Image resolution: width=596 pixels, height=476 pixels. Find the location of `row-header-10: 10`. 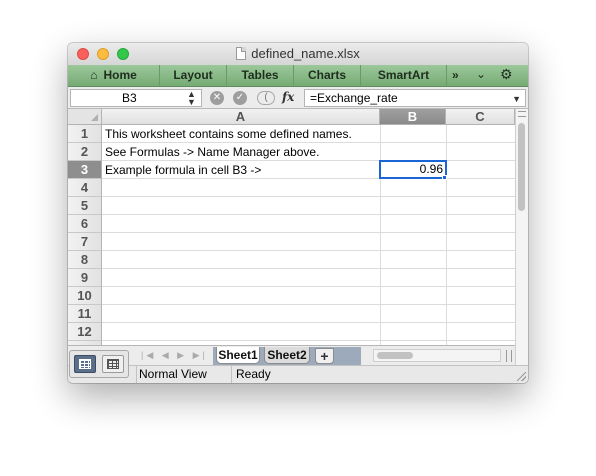

row-header-10: 10 is located at coordinates (85, 296).